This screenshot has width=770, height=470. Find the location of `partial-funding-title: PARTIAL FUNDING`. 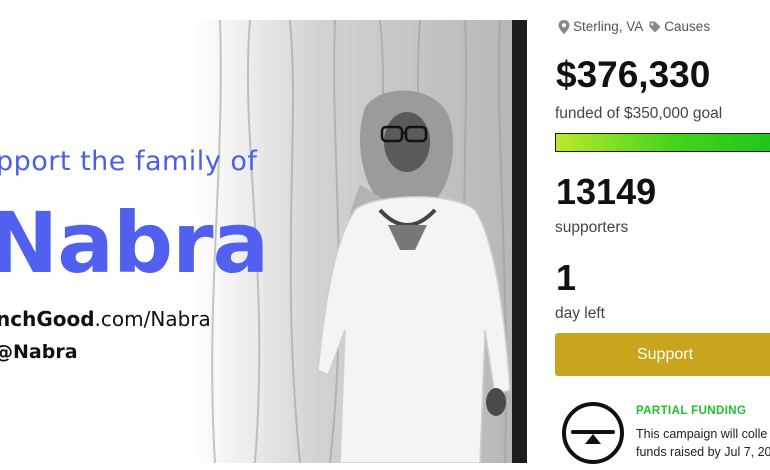

partial-funding-title: PARTIAL FUNDING is located at coordinates (691, 411).